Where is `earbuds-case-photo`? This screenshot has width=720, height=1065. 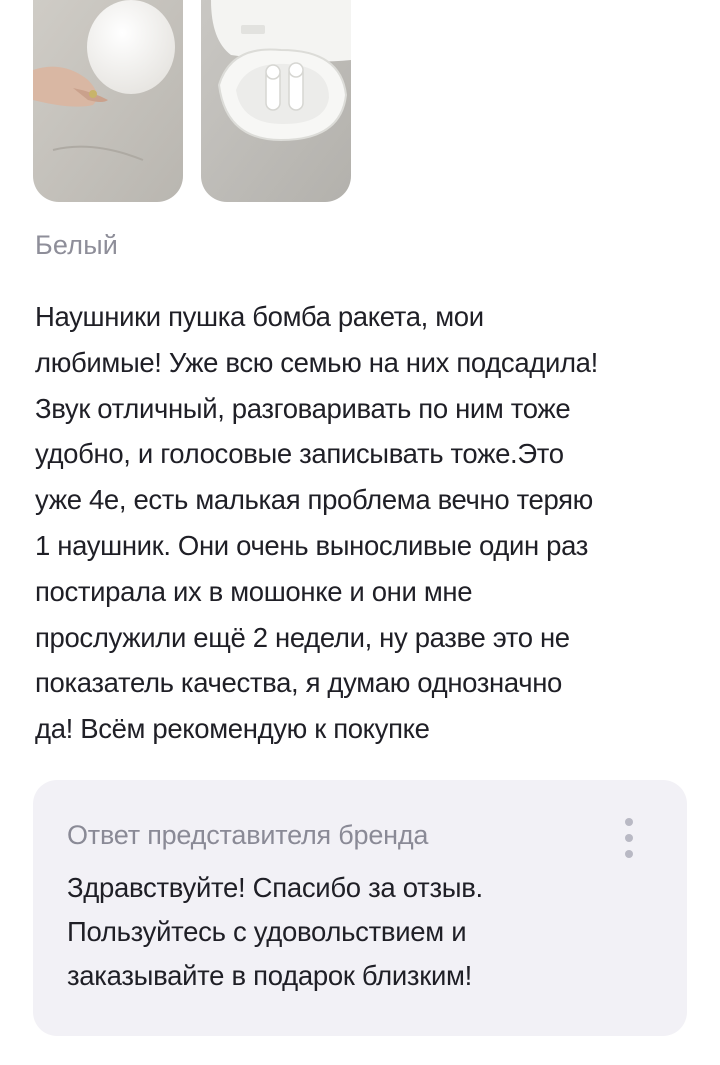 earbuds-case-photo is located at coordinates (276, 101).